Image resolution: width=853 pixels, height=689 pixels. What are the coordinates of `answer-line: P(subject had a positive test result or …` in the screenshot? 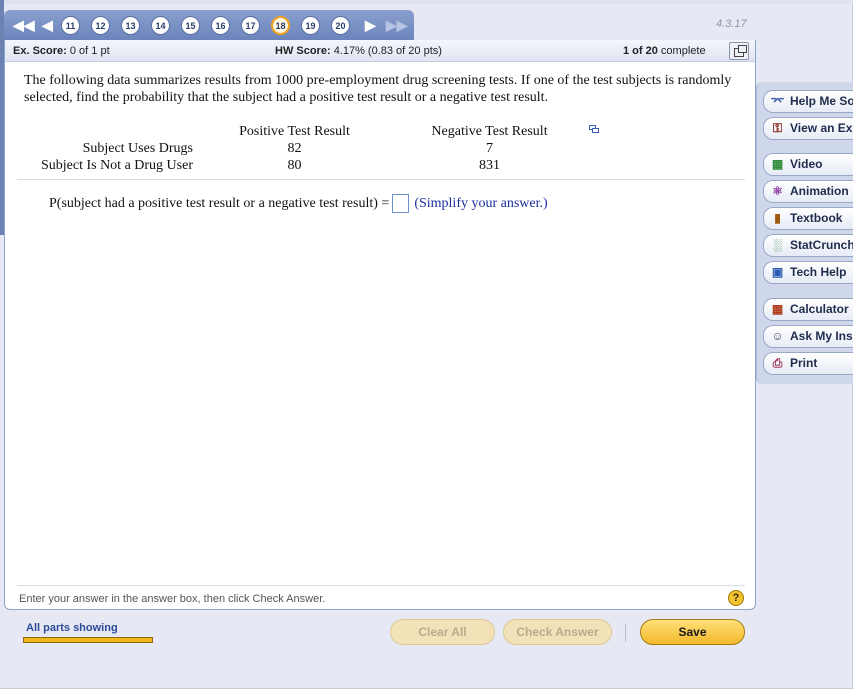 It's located at (298, 203).